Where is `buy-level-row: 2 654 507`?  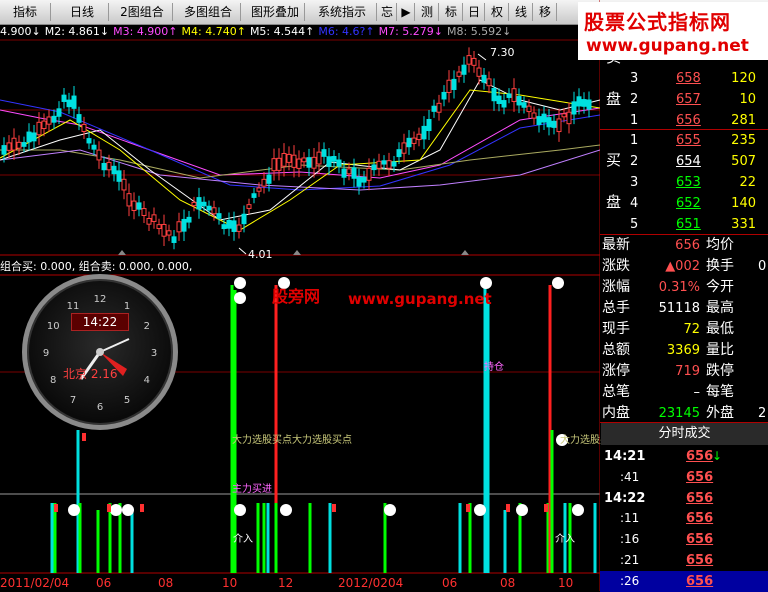
buy-level-row: 2 654 507 is located at coordinates (684, 161).